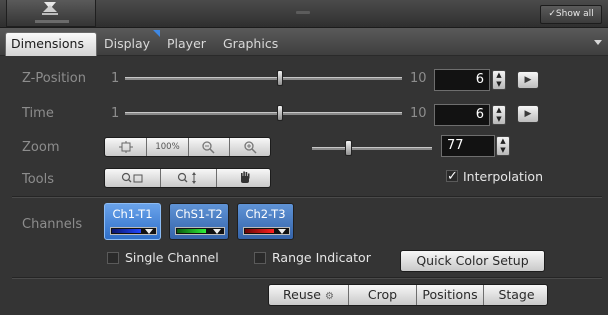 This screenshot has height=315, width=608. I want to click on reuse-label: Reuse, so click(302, 294).